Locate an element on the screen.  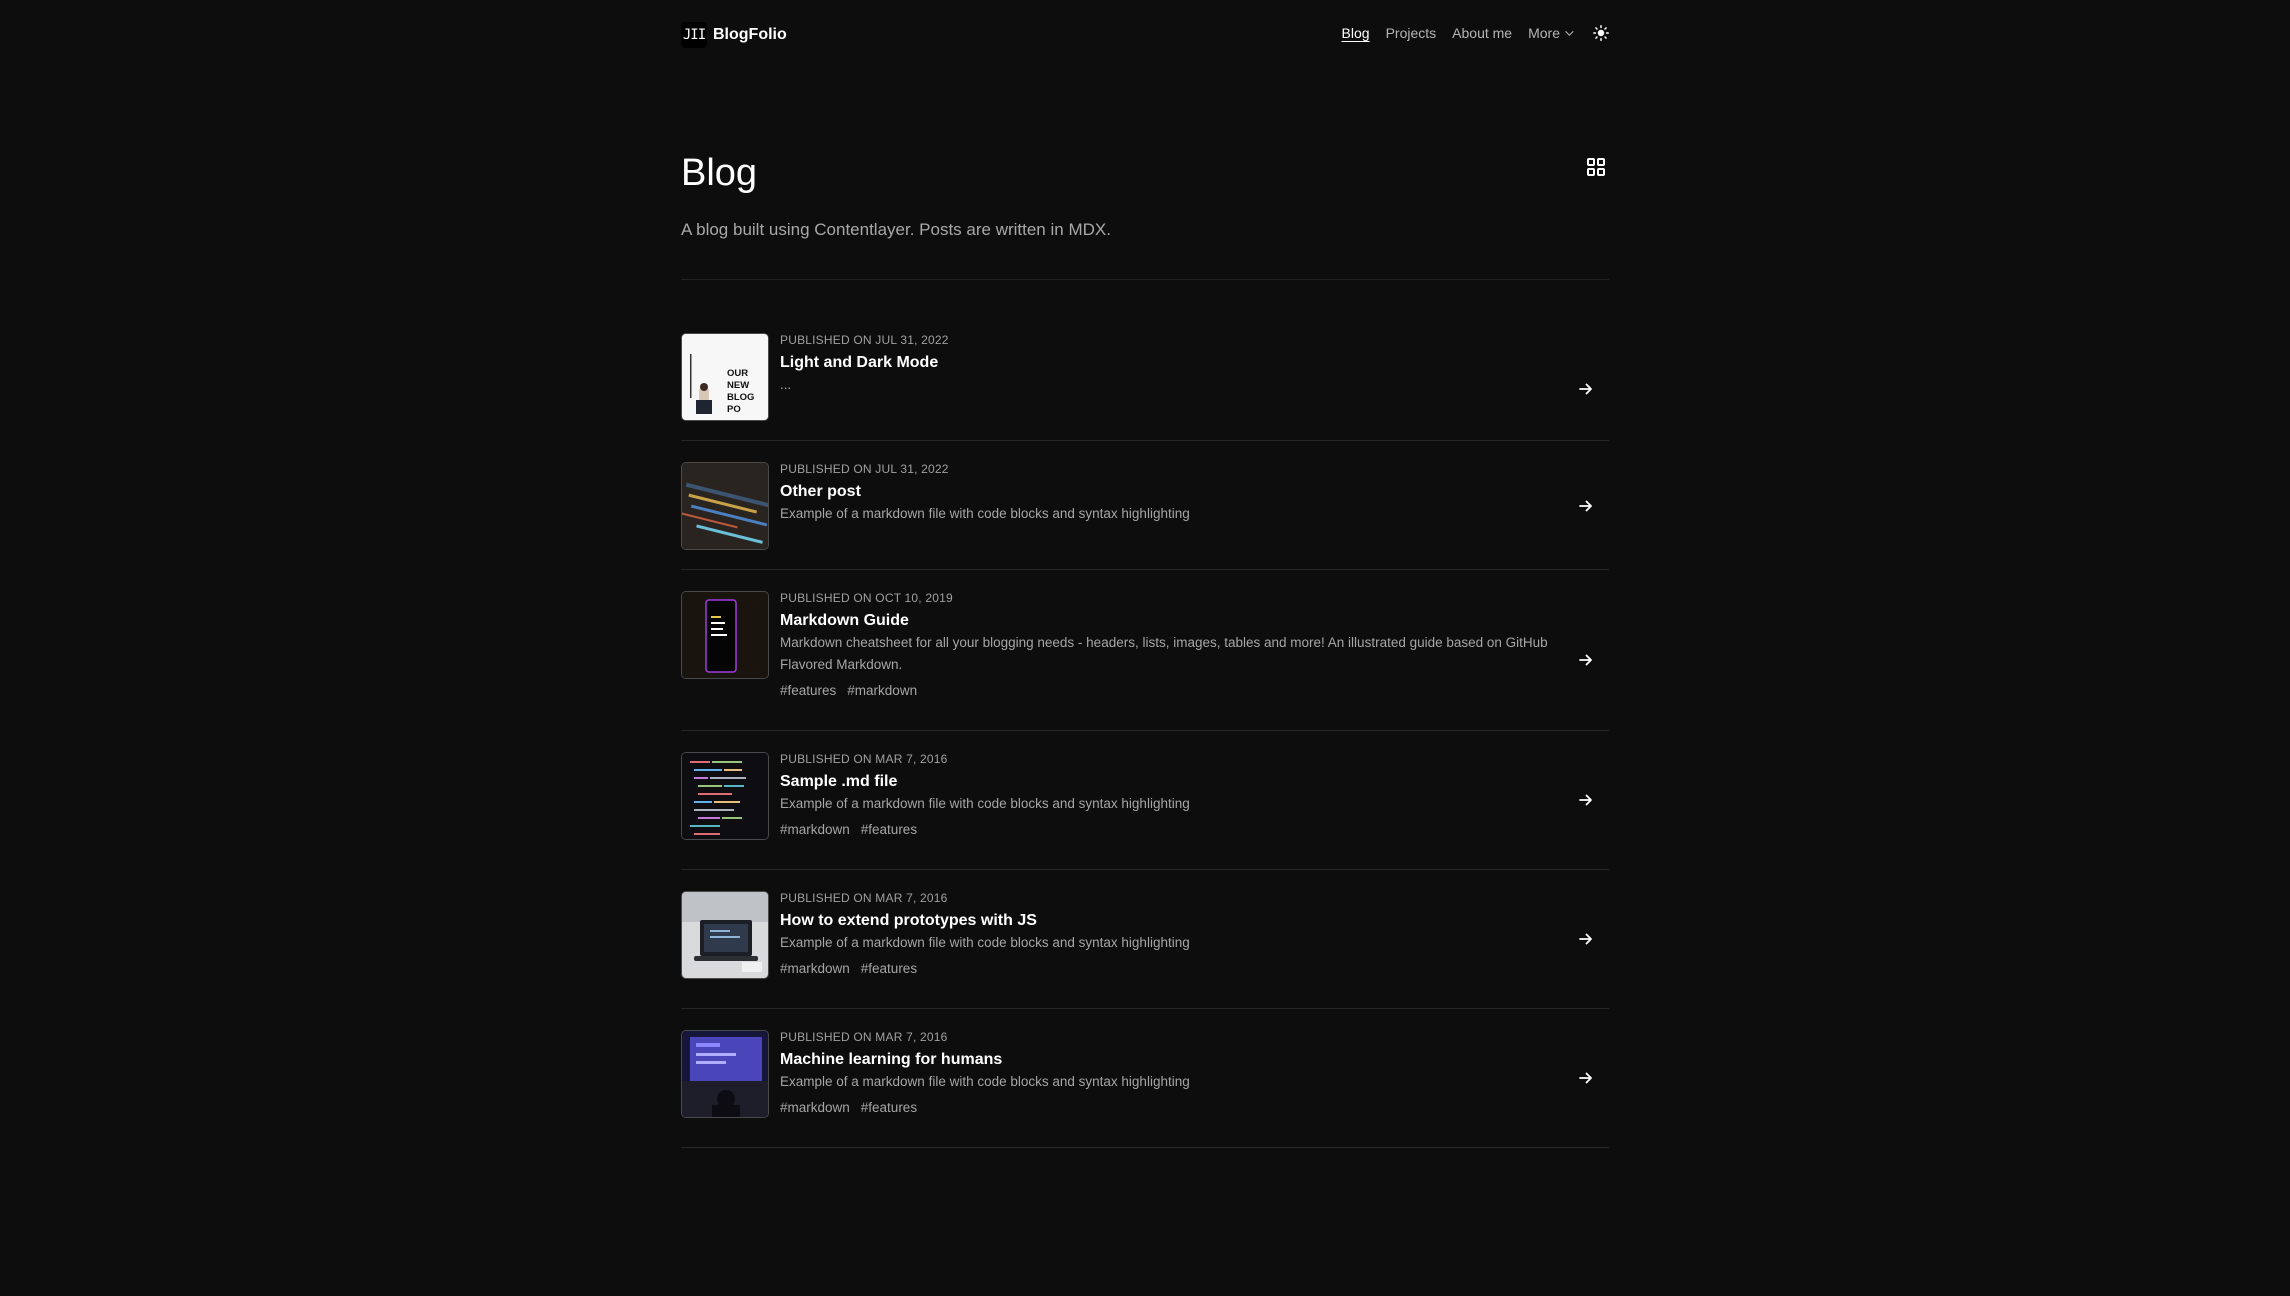
logo-icon: JII is located at coordinates (694, 35).